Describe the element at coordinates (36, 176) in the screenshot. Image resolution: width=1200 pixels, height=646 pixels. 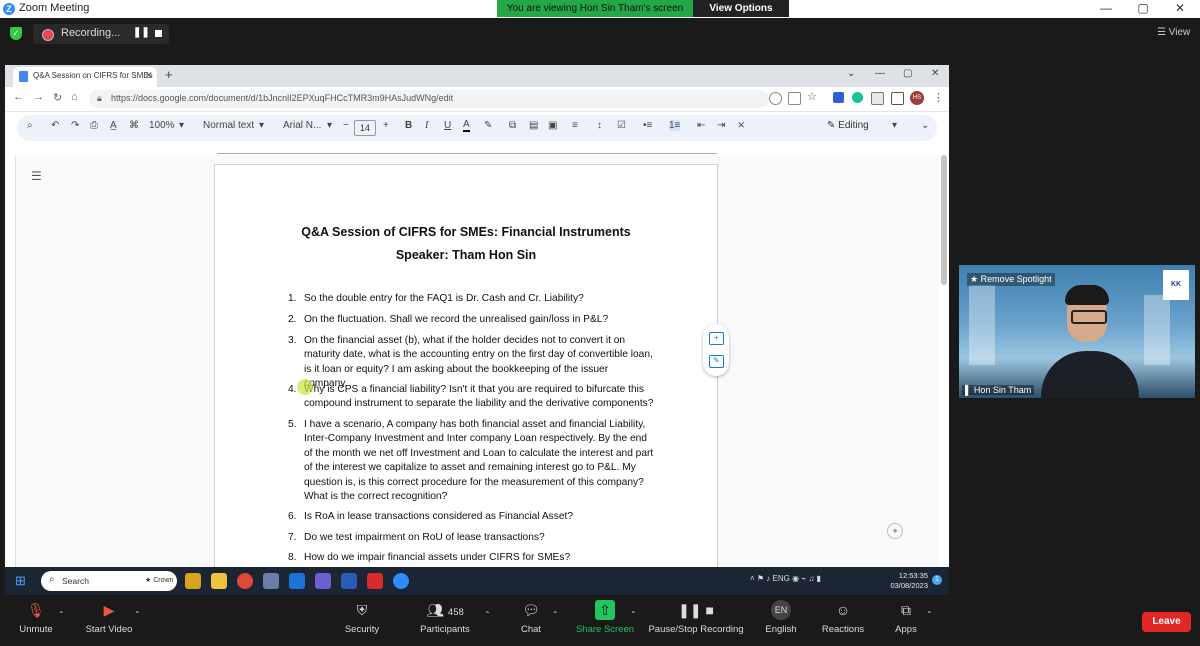
I see `document-outline-icon: ☰` at that location.